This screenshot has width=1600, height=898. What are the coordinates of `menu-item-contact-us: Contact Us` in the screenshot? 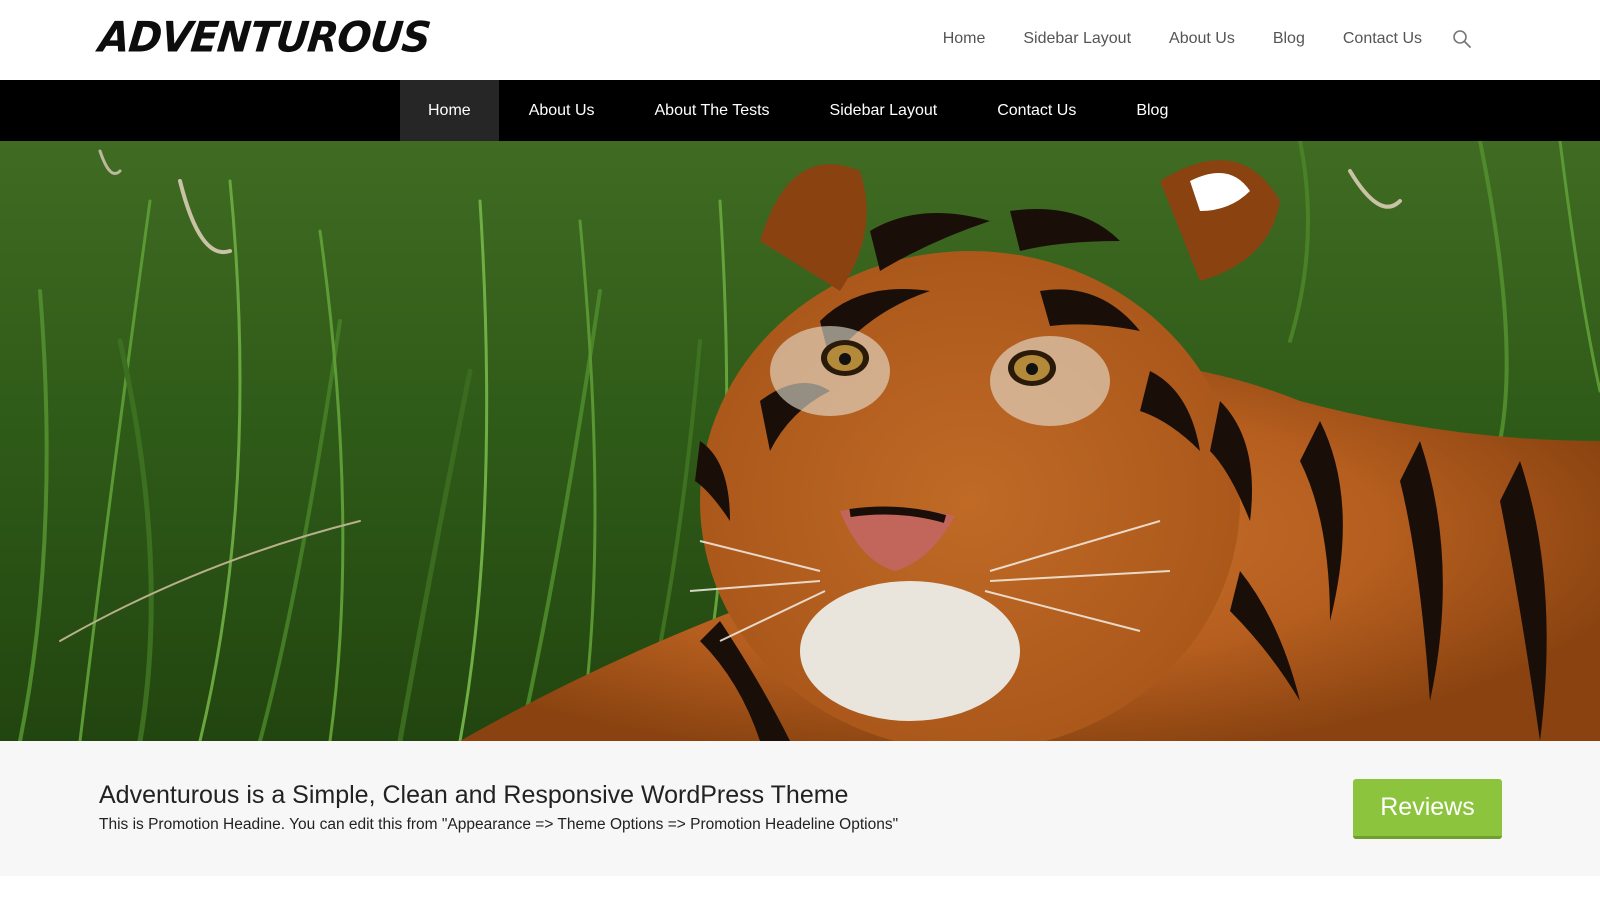 It's located at (1036, 110).